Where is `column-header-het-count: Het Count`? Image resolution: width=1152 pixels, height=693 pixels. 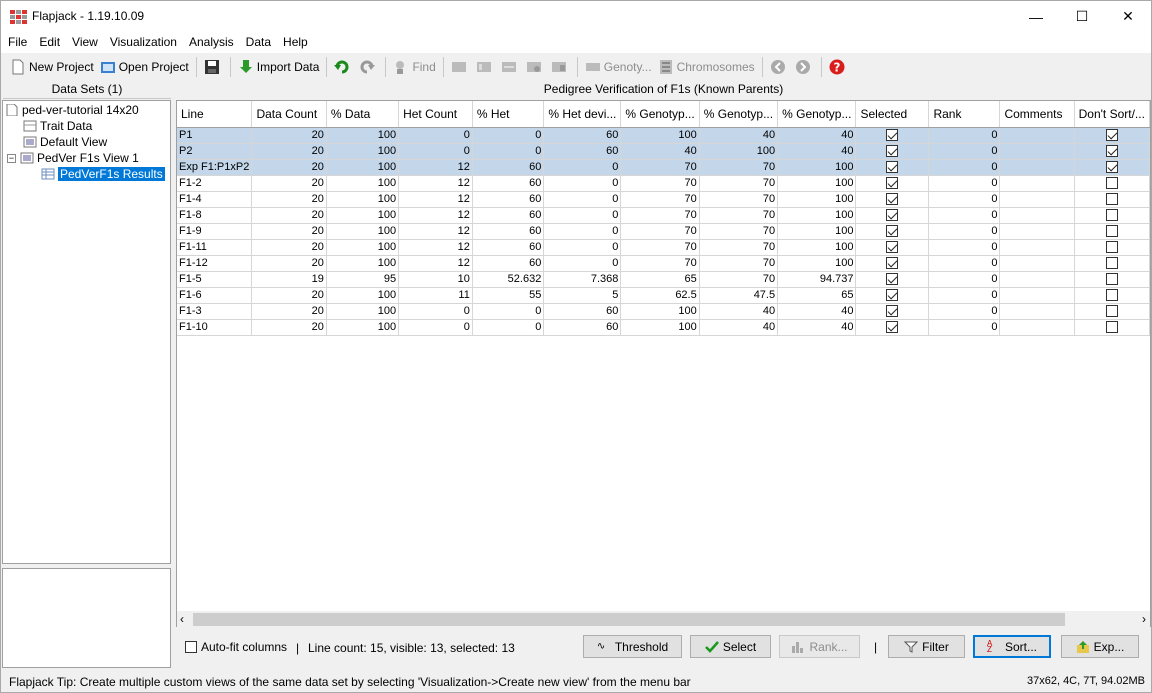 column-header-het-count: Het Count is located at coordinates (435, 114).